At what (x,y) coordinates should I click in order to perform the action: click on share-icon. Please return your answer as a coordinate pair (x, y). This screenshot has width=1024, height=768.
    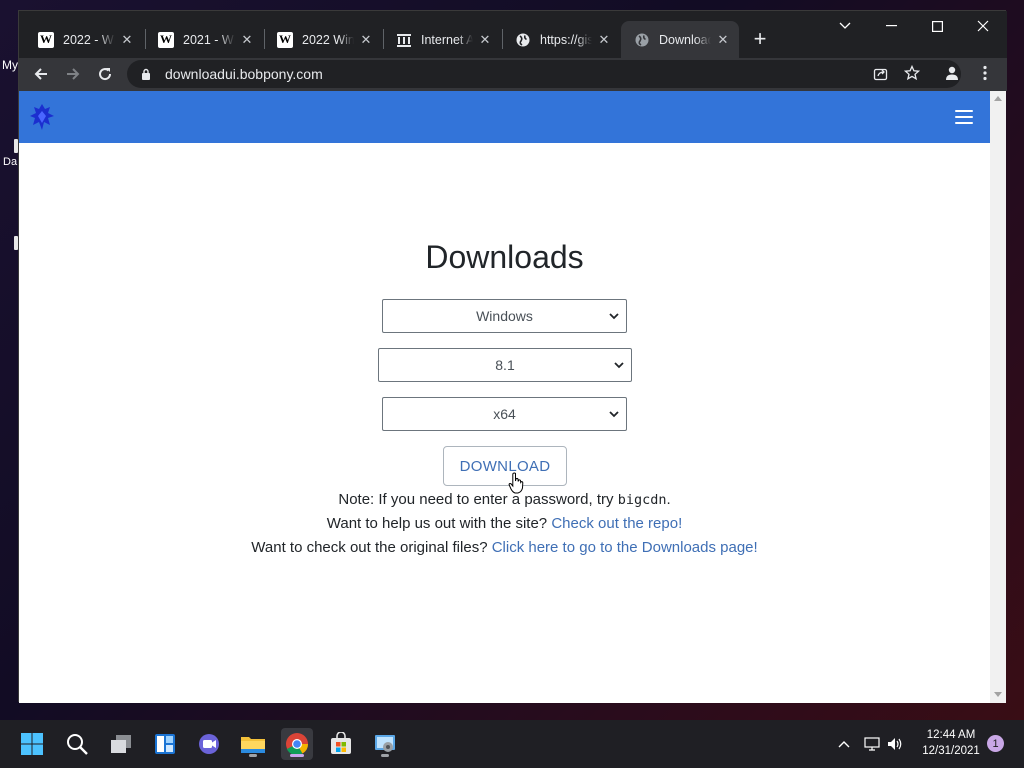
    Looking at the image, I should click on (880, 73).